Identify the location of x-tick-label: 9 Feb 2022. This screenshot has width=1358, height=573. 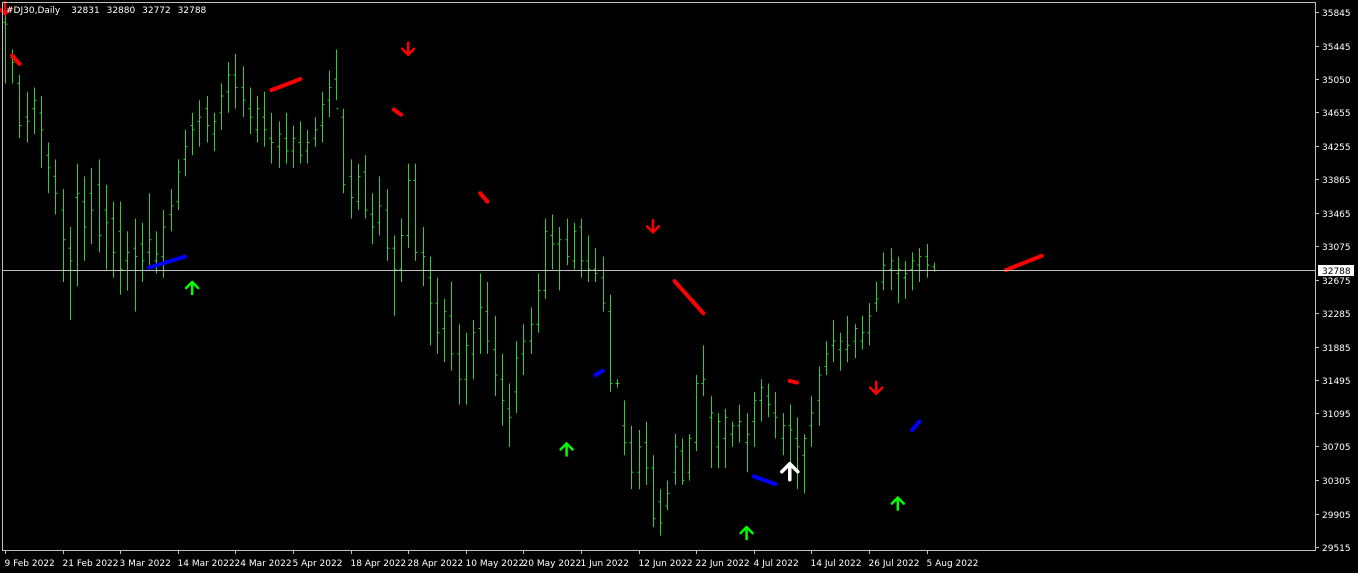
(30, 564).